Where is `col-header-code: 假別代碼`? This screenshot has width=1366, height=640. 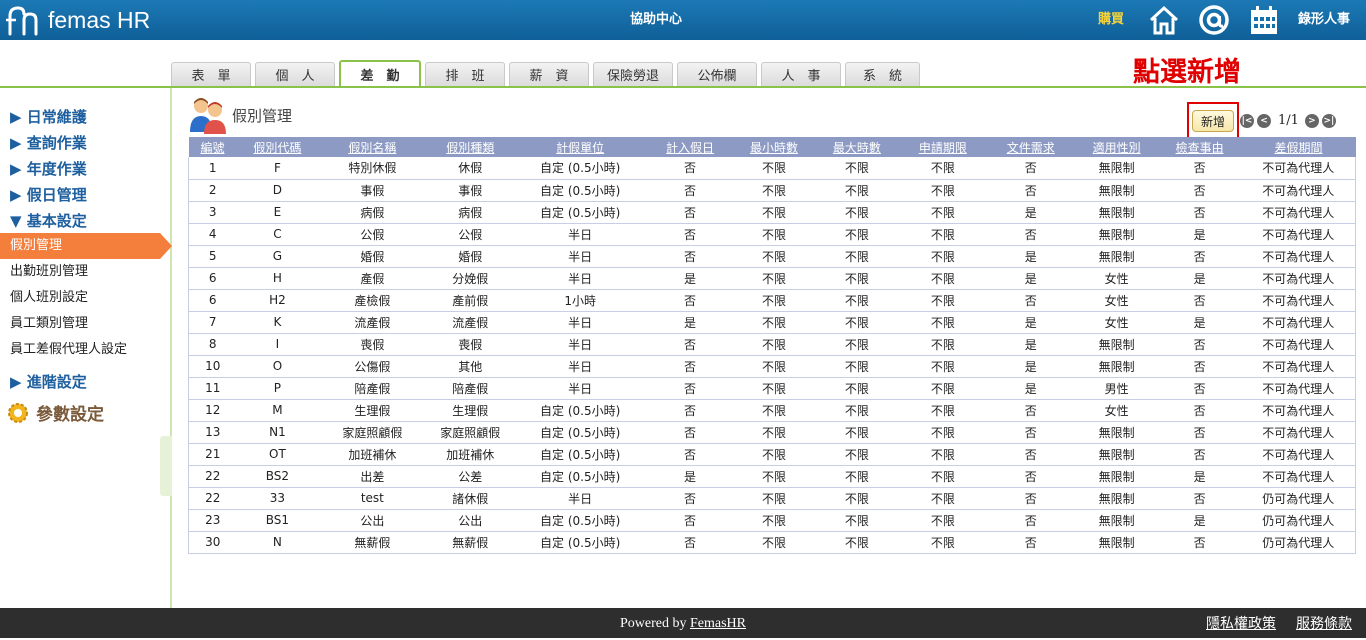 col-header-code: 假別代碼 is located at coordinates (277, 147).